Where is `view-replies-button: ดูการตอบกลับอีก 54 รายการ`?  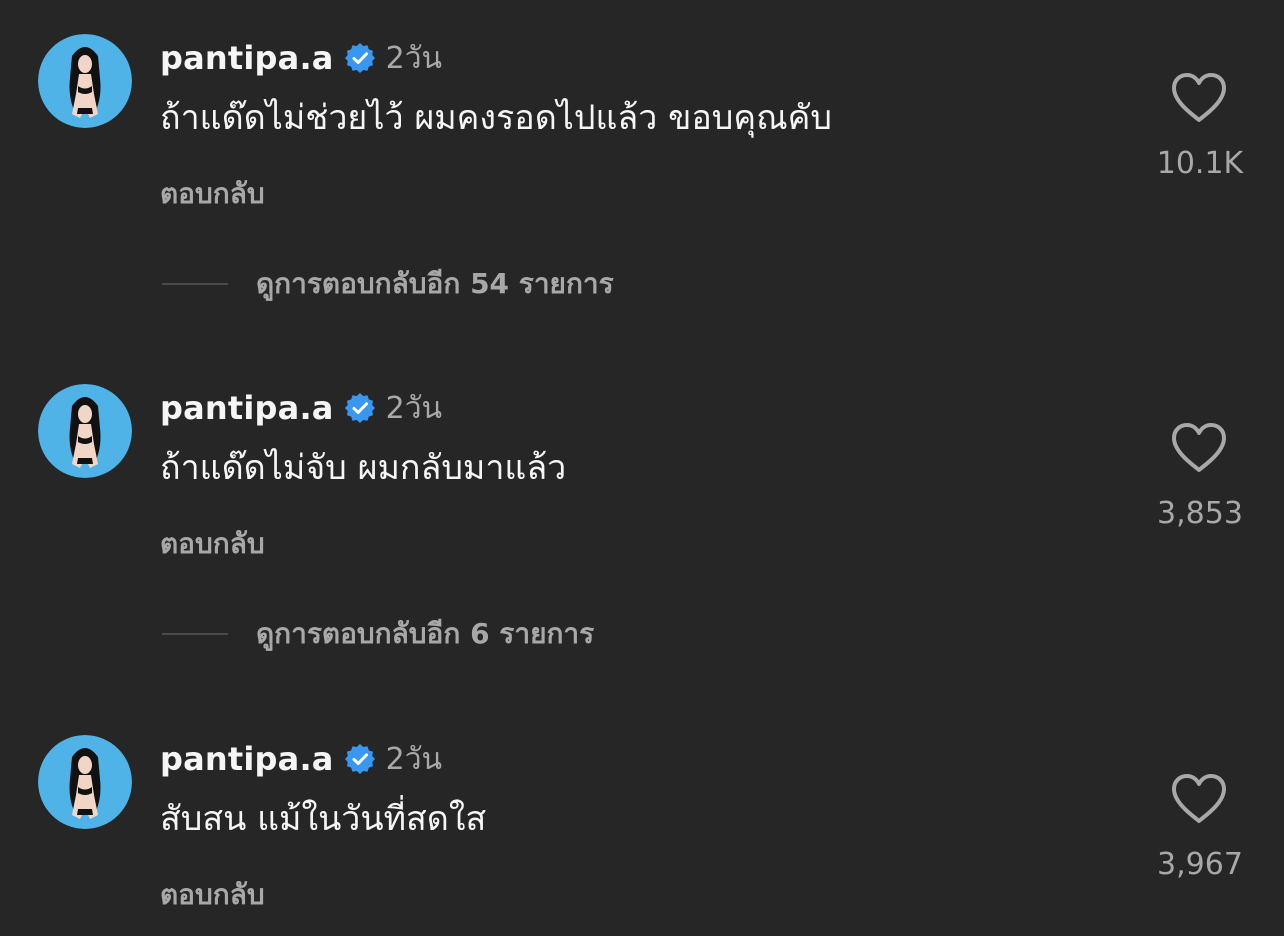
view-replies-button: ดูการตอบกลับอีก 54 รายการ is located at coordinates (388, 284).